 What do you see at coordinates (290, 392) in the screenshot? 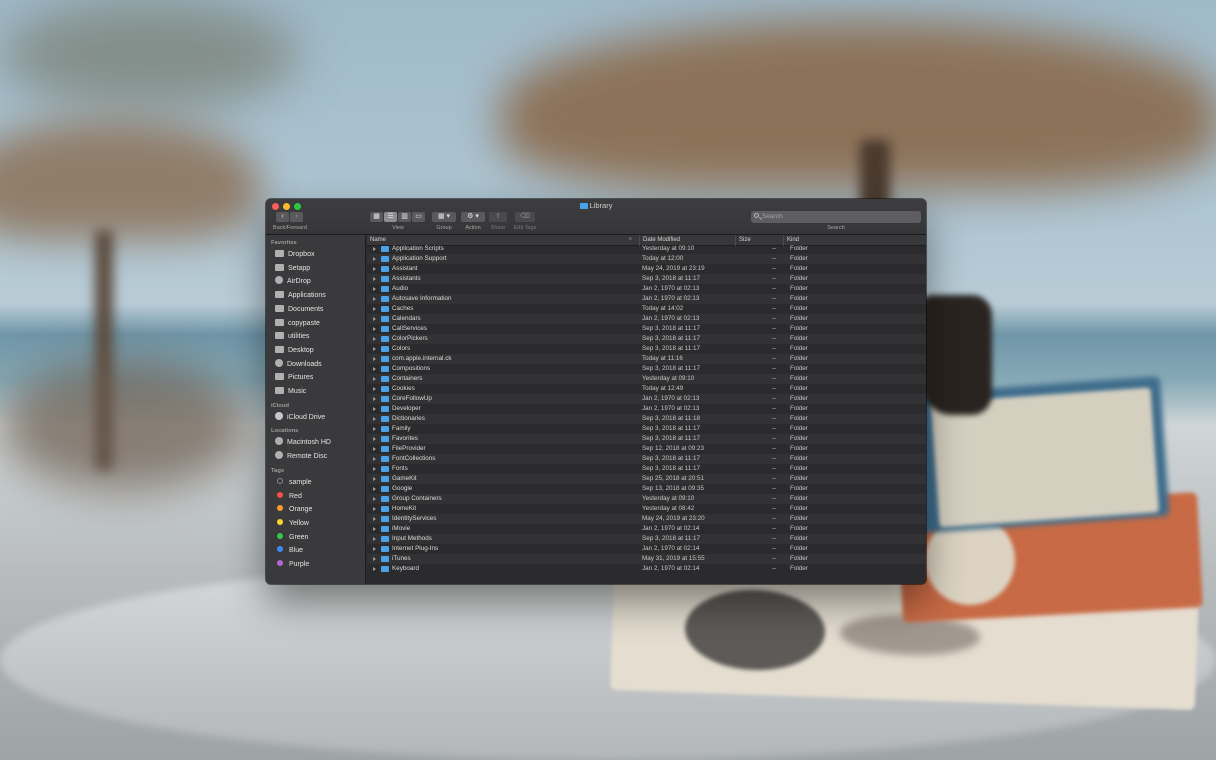
I see `sidebar-item-music: Music` at bounding box center [290, 392].